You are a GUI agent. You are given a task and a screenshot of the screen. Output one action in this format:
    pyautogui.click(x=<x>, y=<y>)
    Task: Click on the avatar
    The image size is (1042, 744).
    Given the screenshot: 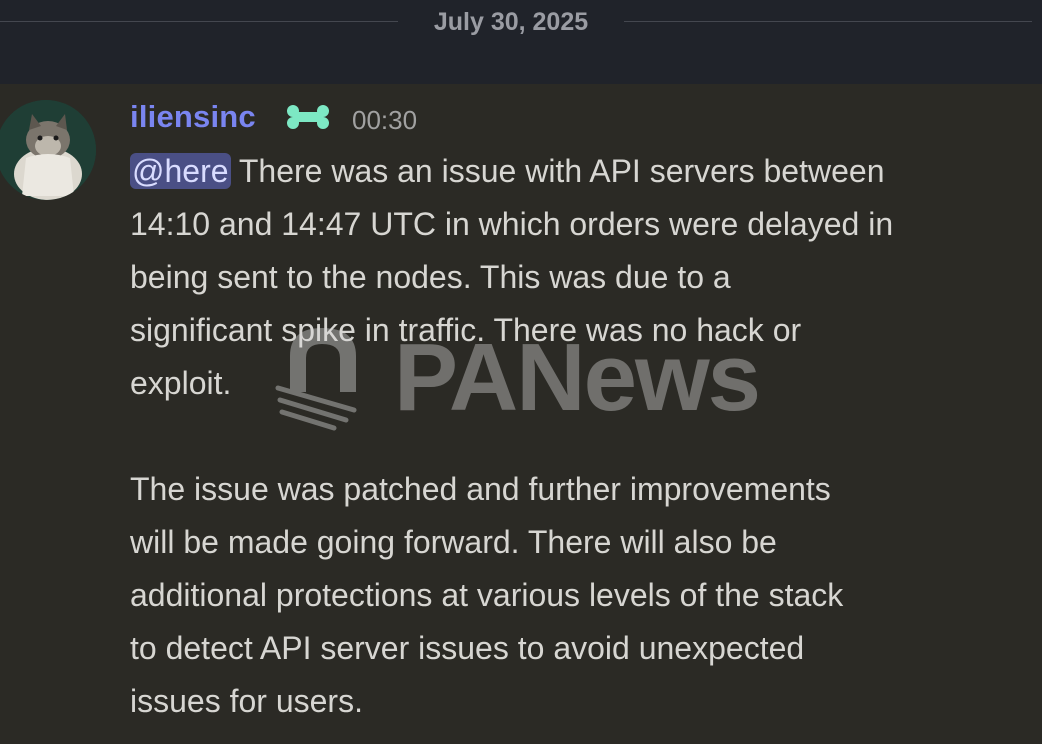 What is the action you would take?
    pyautogui.click(x=48, y=150)
    